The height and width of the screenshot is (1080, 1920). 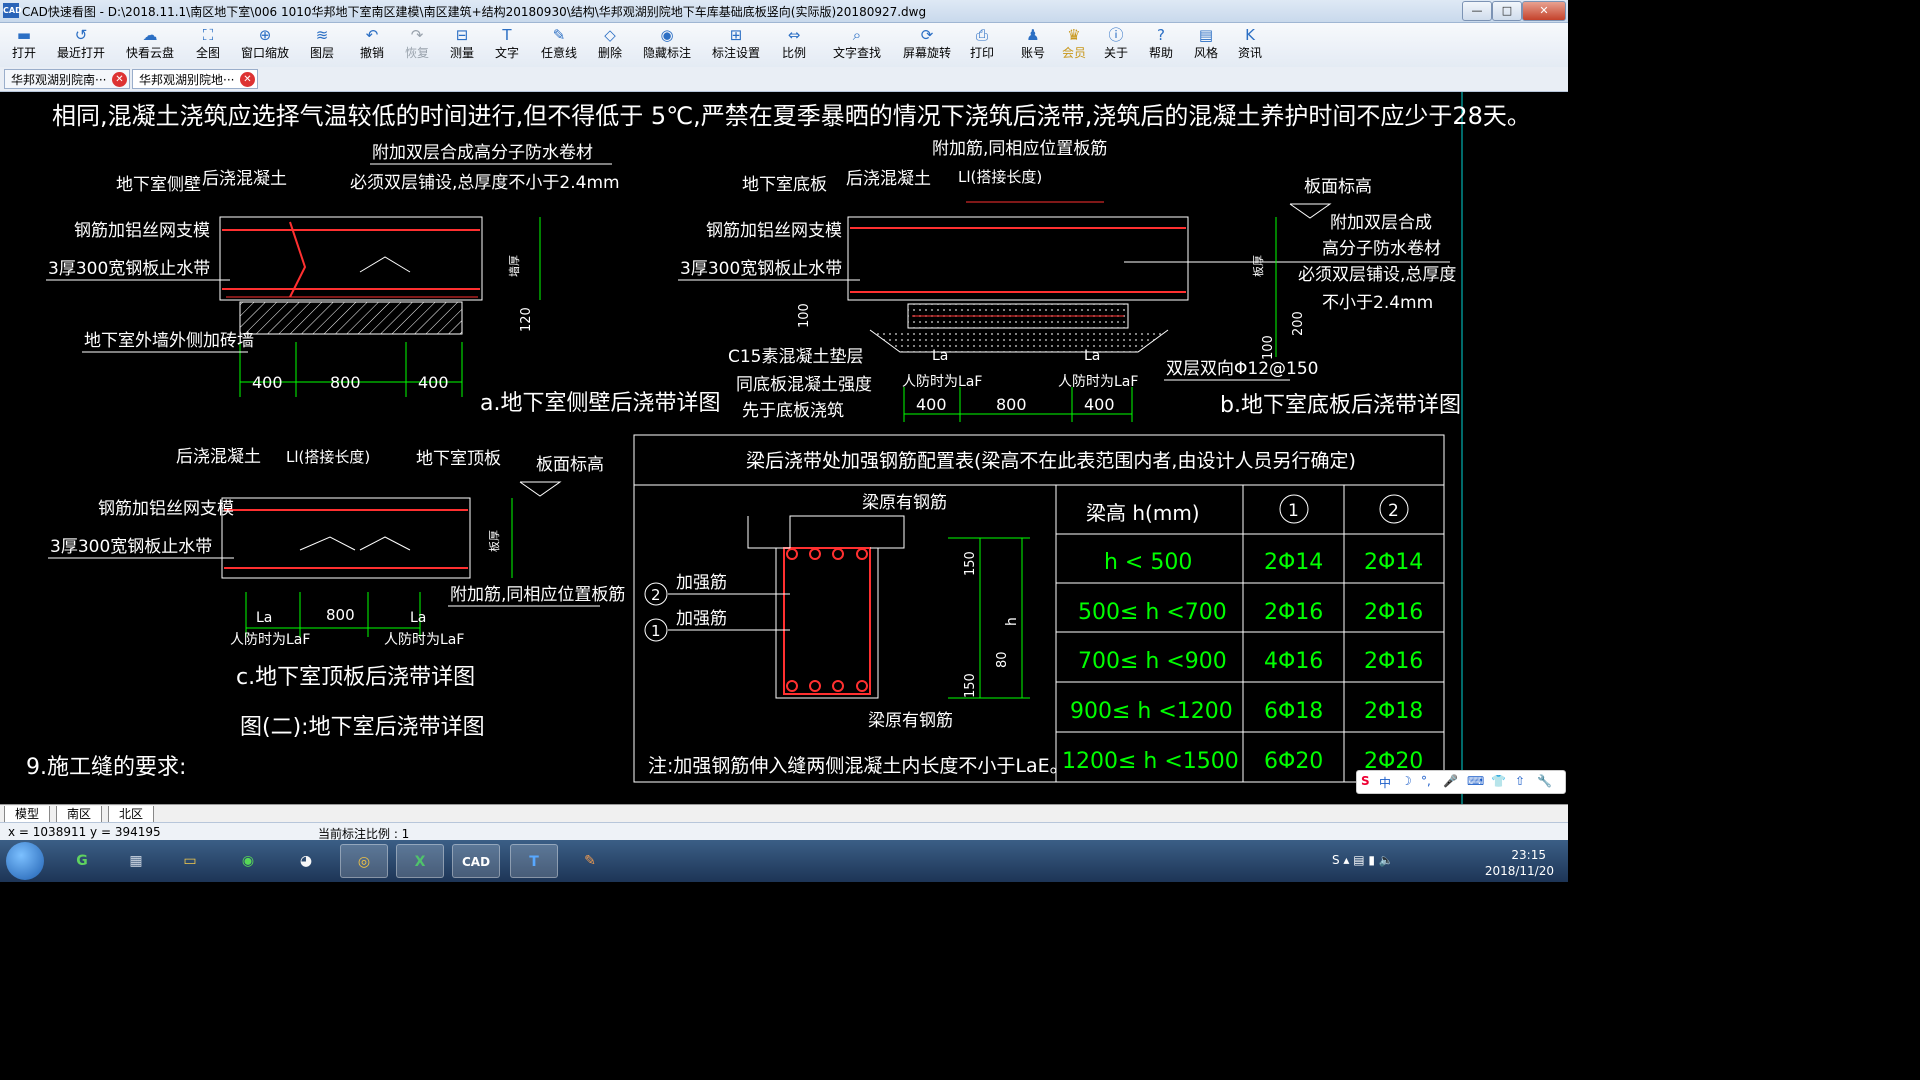 I want to click on undo-button: ↶ 撤销, so click(x=372, y=45).